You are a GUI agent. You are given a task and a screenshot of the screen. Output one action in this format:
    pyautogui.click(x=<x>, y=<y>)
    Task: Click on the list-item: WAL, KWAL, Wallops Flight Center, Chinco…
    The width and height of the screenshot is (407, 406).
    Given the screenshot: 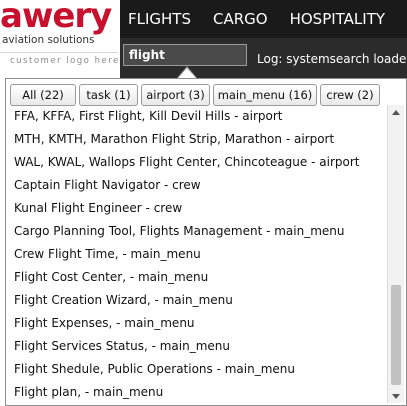 What is the action you would take?
    pyautogui.click(x=205, y=162)
    